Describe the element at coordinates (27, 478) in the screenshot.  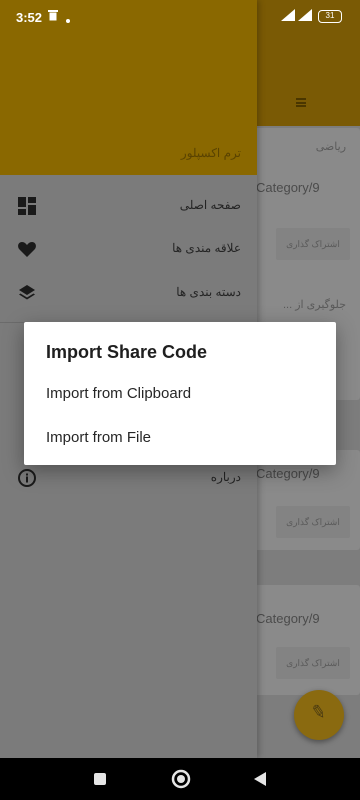
I see `info-icon` at that location.